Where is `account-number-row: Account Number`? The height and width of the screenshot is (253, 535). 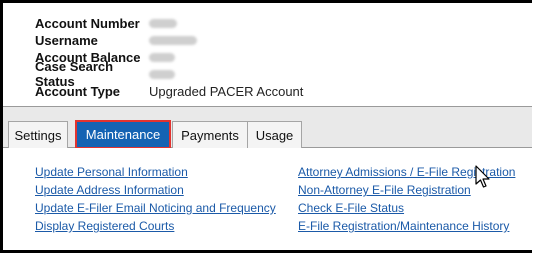 account-number-row: Account Number is located at coordinates (106, 23).